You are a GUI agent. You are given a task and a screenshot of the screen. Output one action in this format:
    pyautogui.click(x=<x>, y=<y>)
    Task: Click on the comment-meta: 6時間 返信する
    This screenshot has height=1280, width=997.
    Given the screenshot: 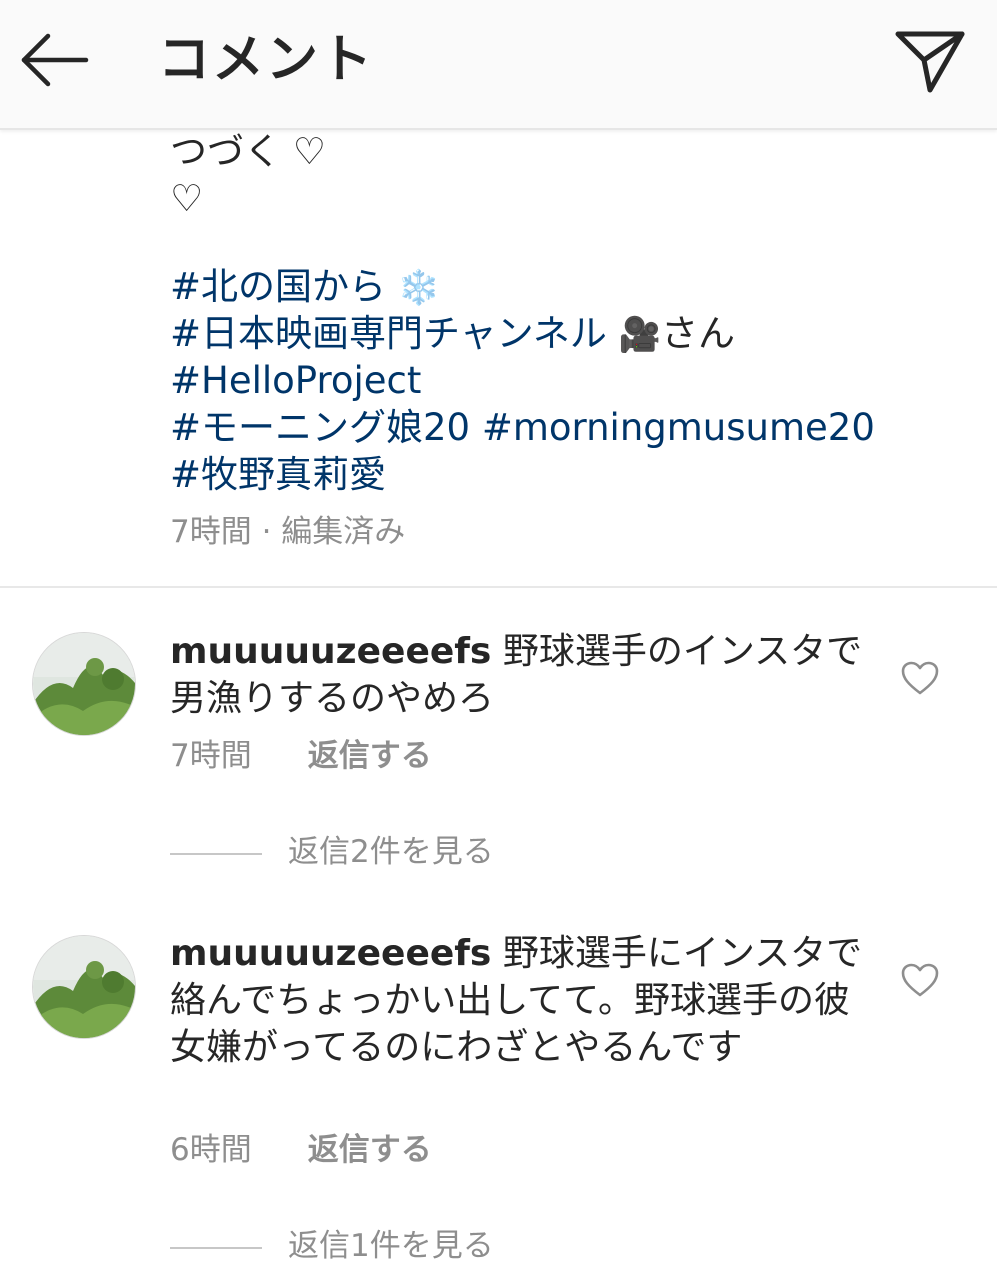 What is the action you would take?
    pyautogui.click(x=301, y=1150)
    